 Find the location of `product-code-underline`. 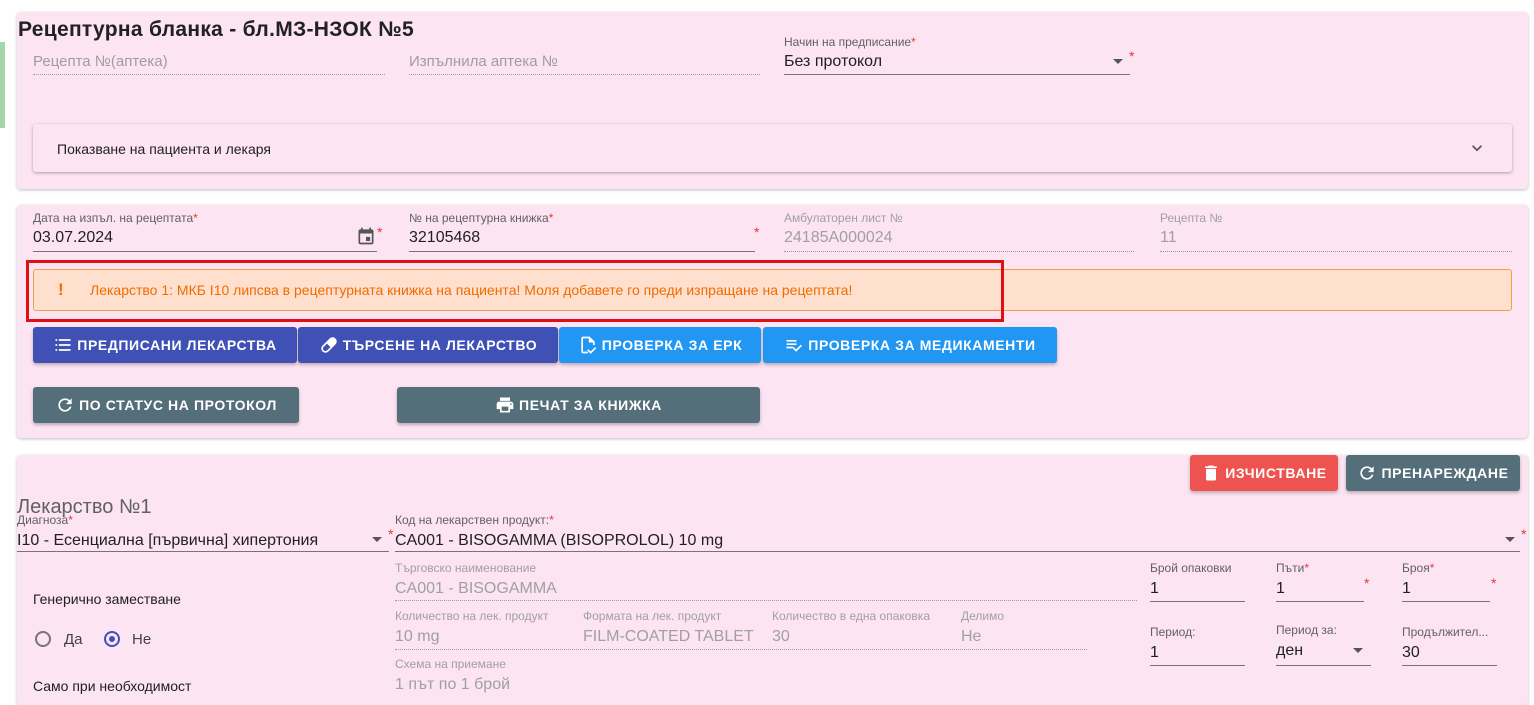

product-code-underline is located at coordinates (957, 551).